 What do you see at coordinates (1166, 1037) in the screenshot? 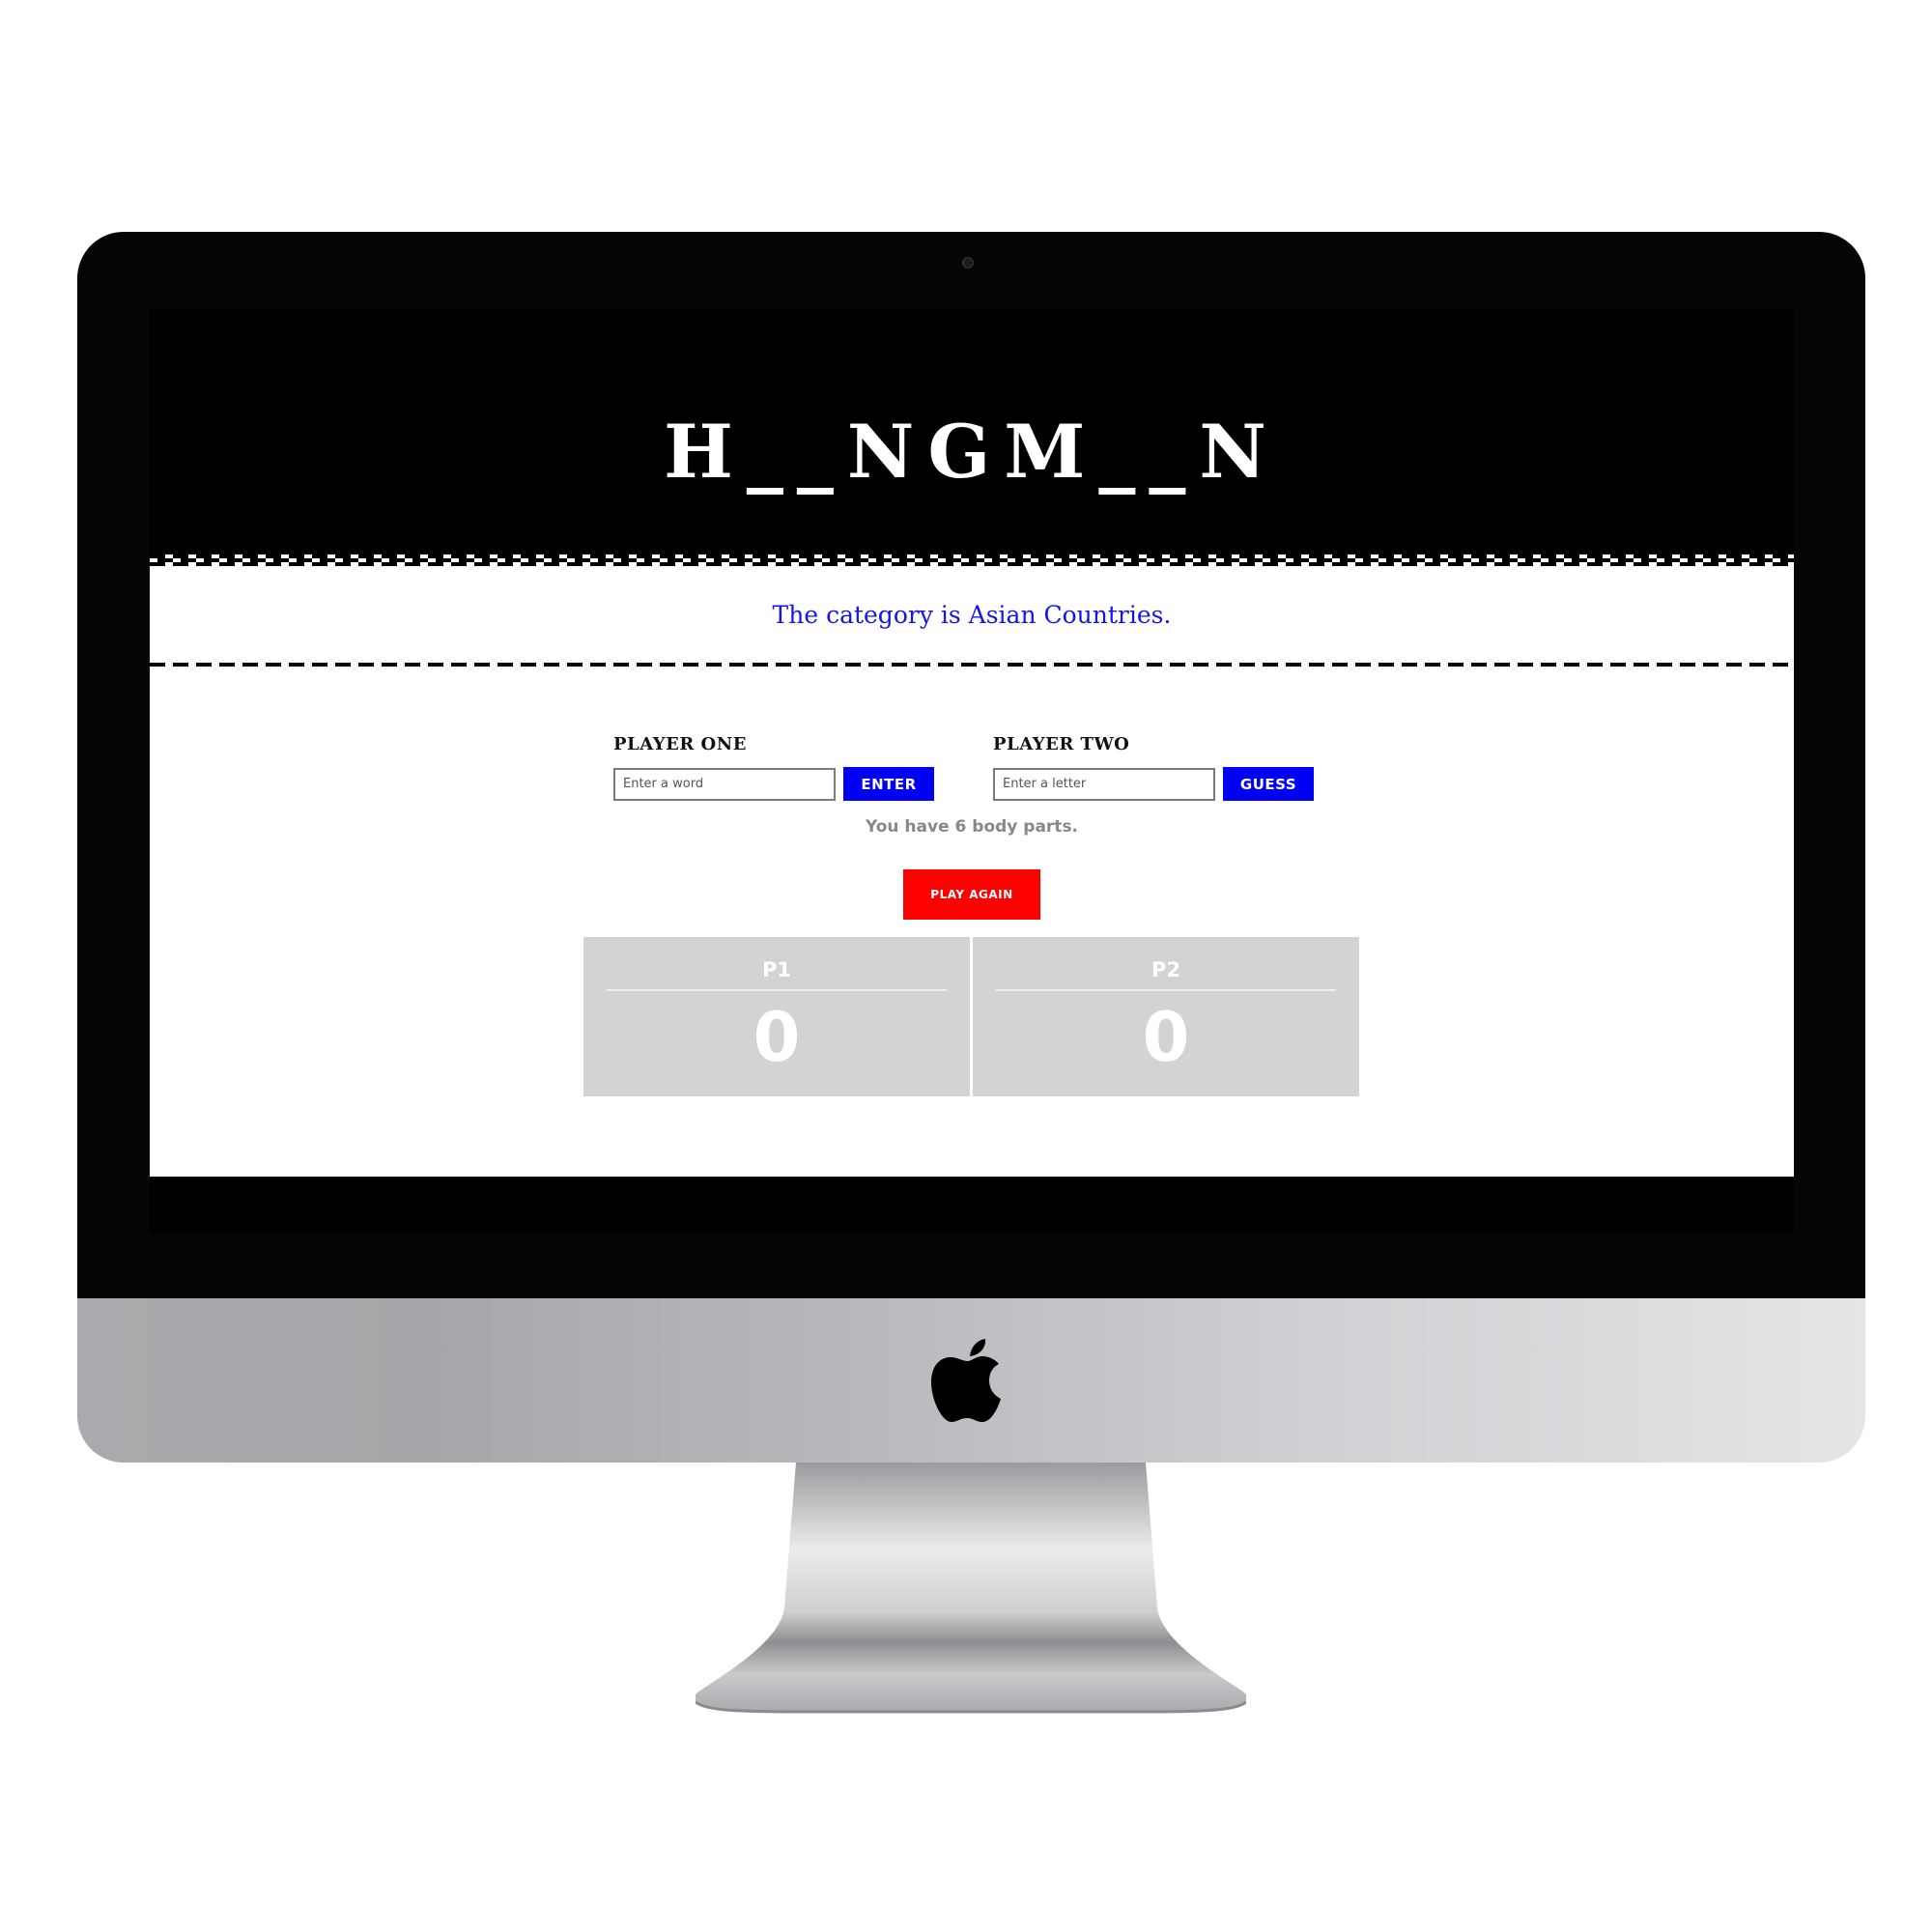
I see `score-value-p2: 0` at bounding box center [1166, 1037].